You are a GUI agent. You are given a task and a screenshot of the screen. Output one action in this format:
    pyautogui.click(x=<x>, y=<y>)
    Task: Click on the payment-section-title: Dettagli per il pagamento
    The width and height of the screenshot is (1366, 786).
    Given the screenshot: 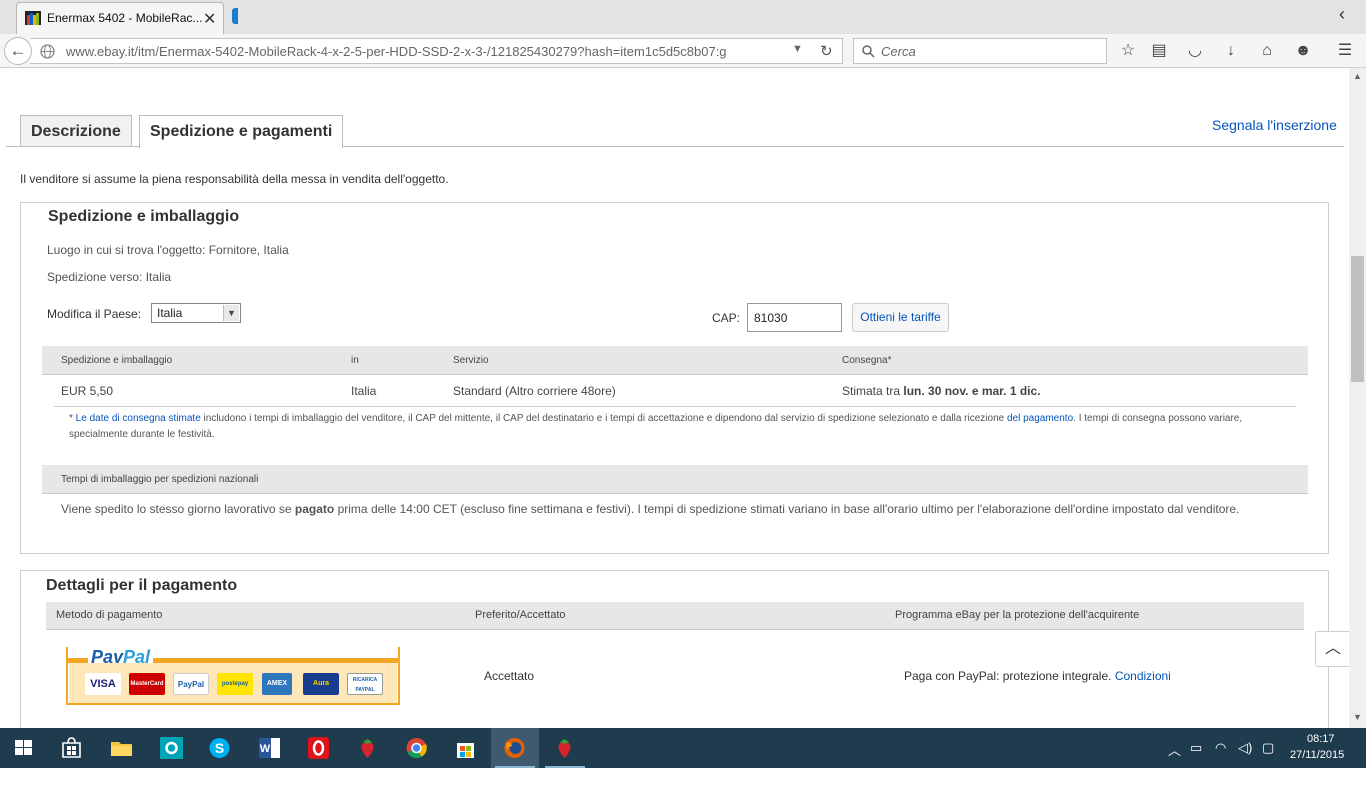 What is the action you would take?
    pyautogui.click(x=142, y=585)
    